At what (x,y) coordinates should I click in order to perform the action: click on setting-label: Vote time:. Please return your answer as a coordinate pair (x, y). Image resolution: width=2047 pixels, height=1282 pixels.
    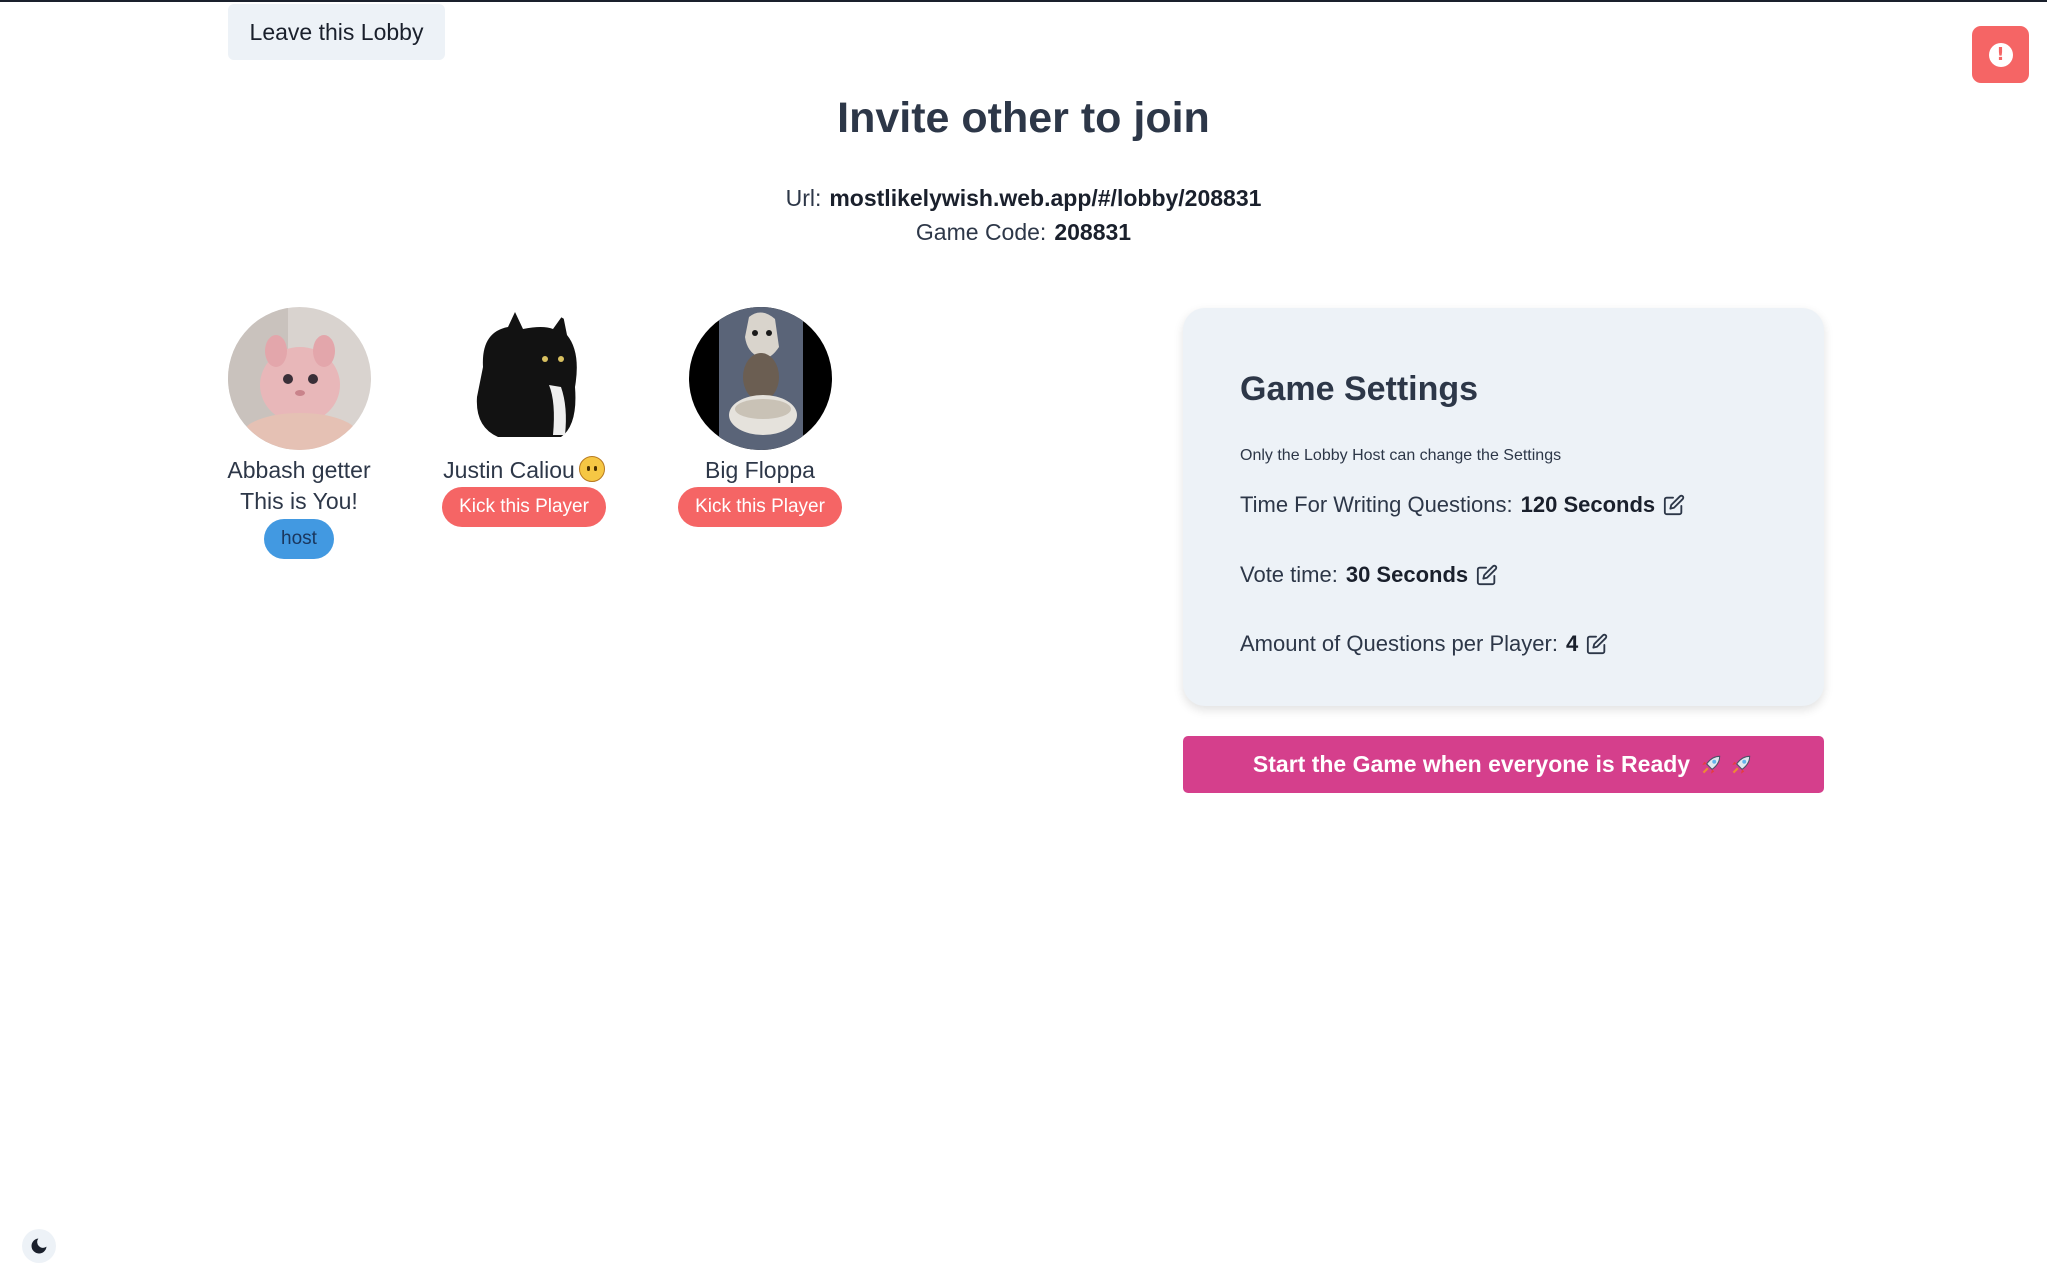
    Looking at the image, I should click on (1289, 574).